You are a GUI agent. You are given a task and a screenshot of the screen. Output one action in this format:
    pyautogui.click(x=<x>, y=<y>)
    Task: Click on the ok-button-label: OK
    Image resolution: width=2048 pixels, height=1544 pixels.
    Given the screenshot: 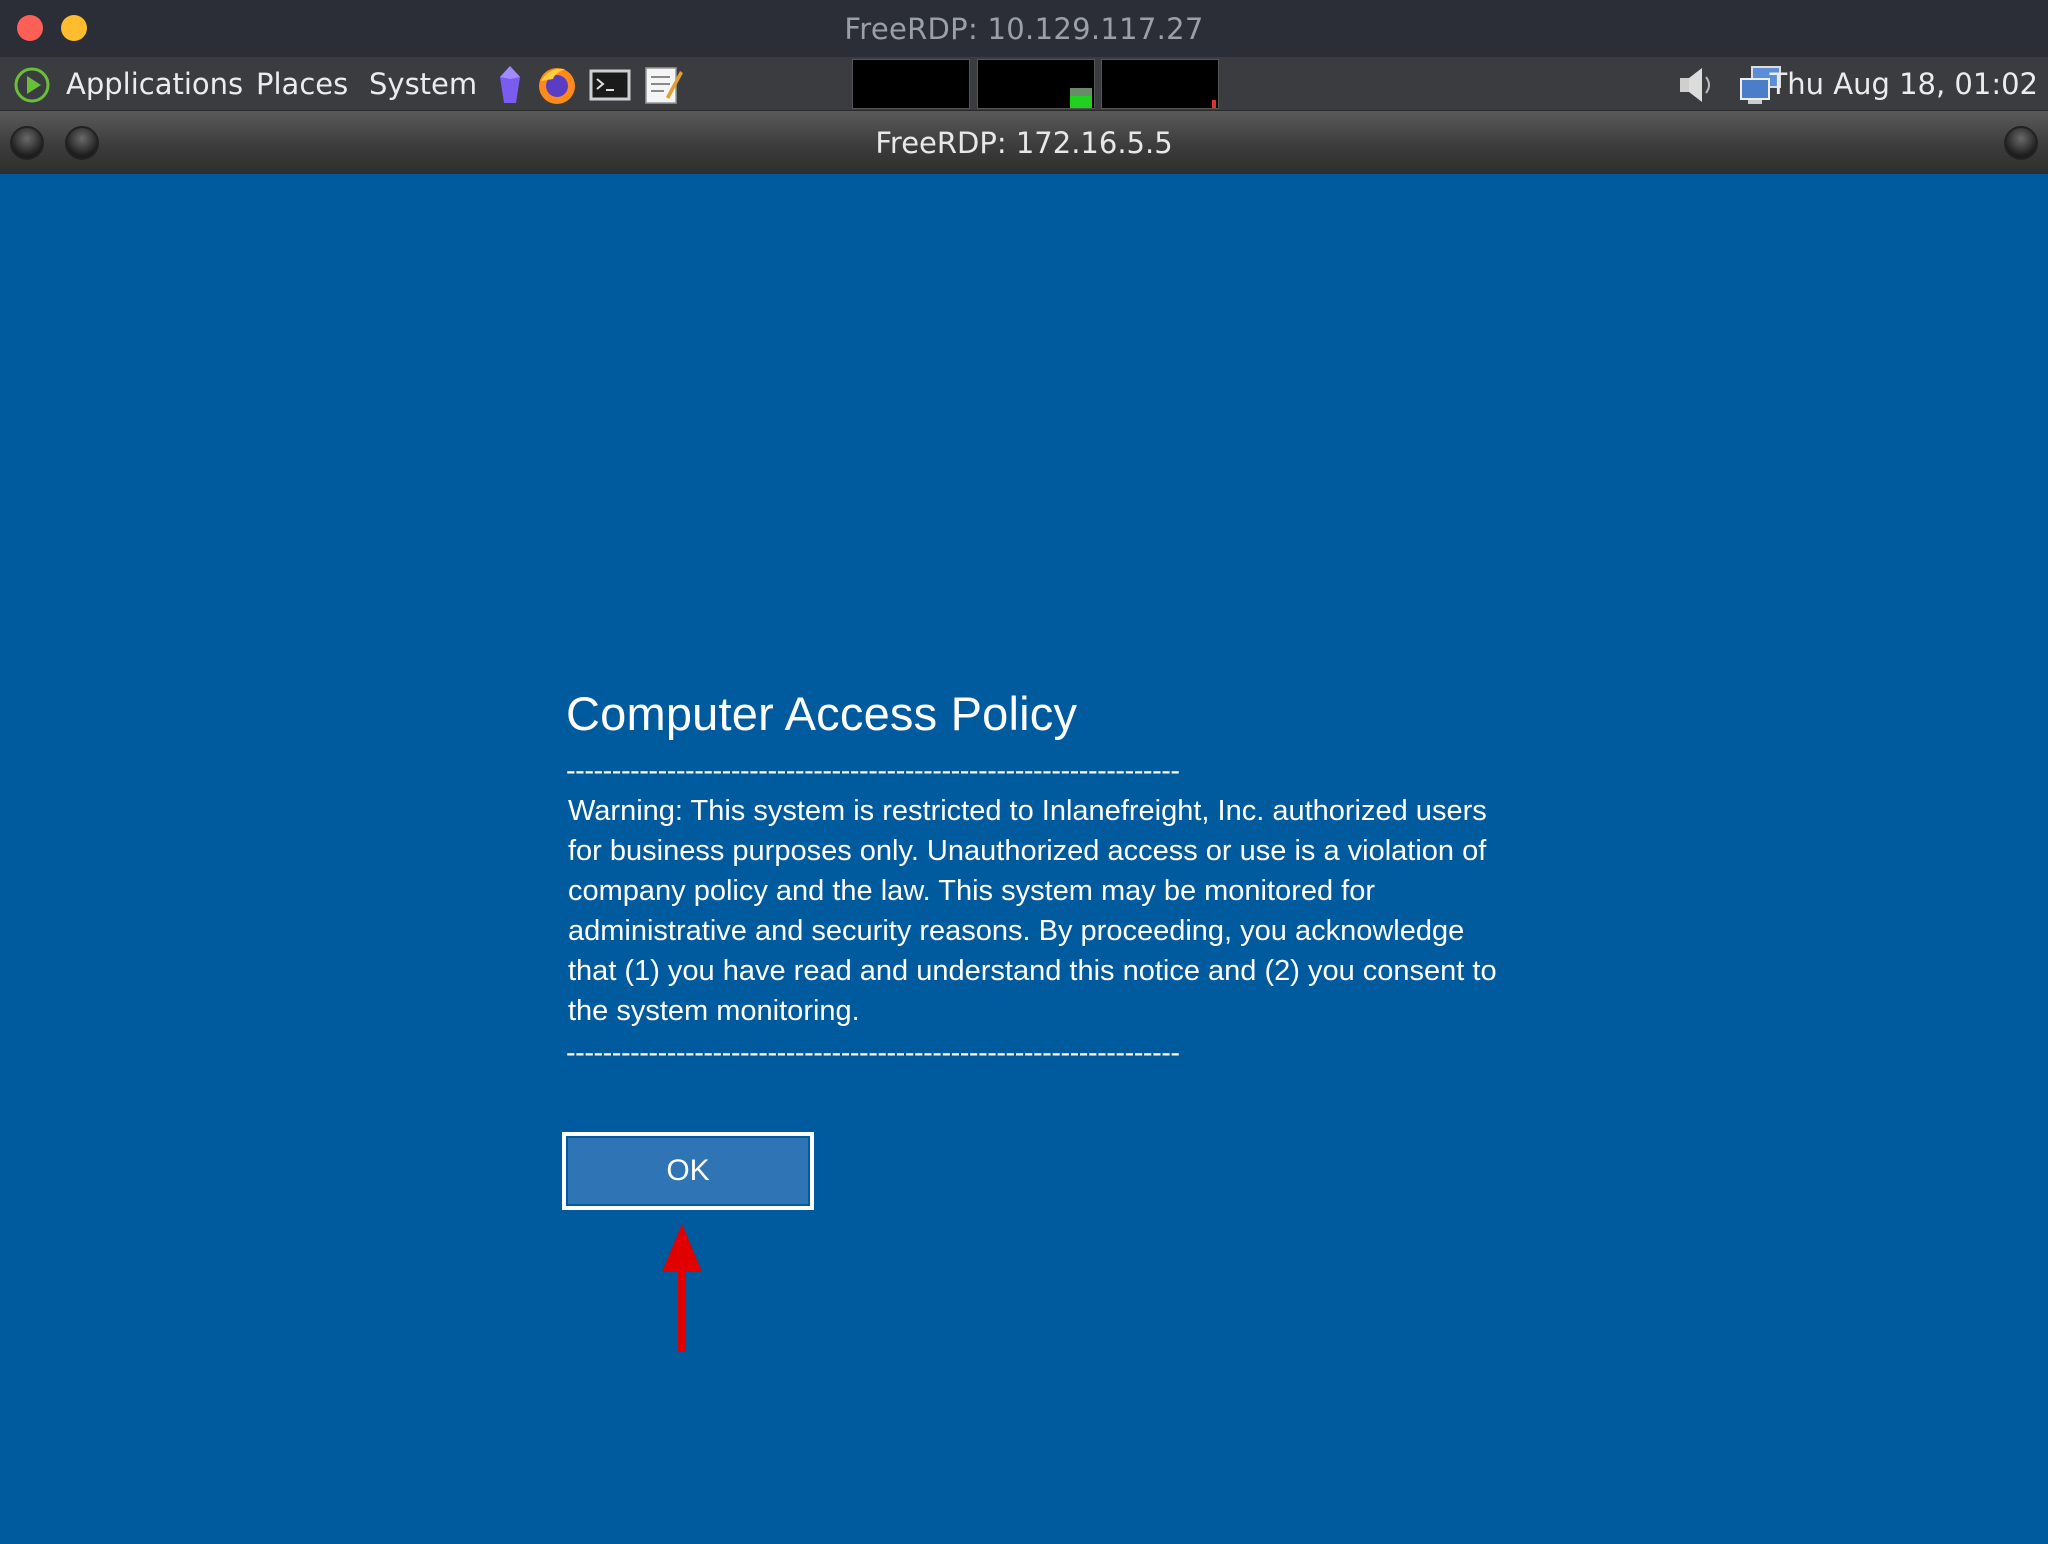 What is the action you would take?
    pyautogui.click(x=688, y=1170)
    